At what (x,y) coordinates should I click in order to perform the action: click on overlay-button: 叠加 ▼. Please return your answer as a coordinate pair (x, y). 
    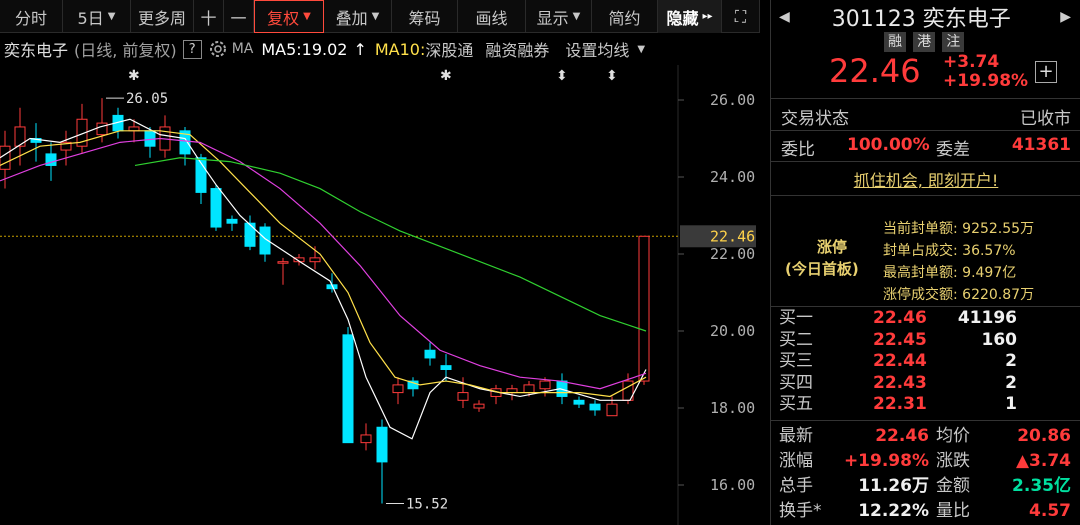
    Looking at the image, I should click on (358, 16).